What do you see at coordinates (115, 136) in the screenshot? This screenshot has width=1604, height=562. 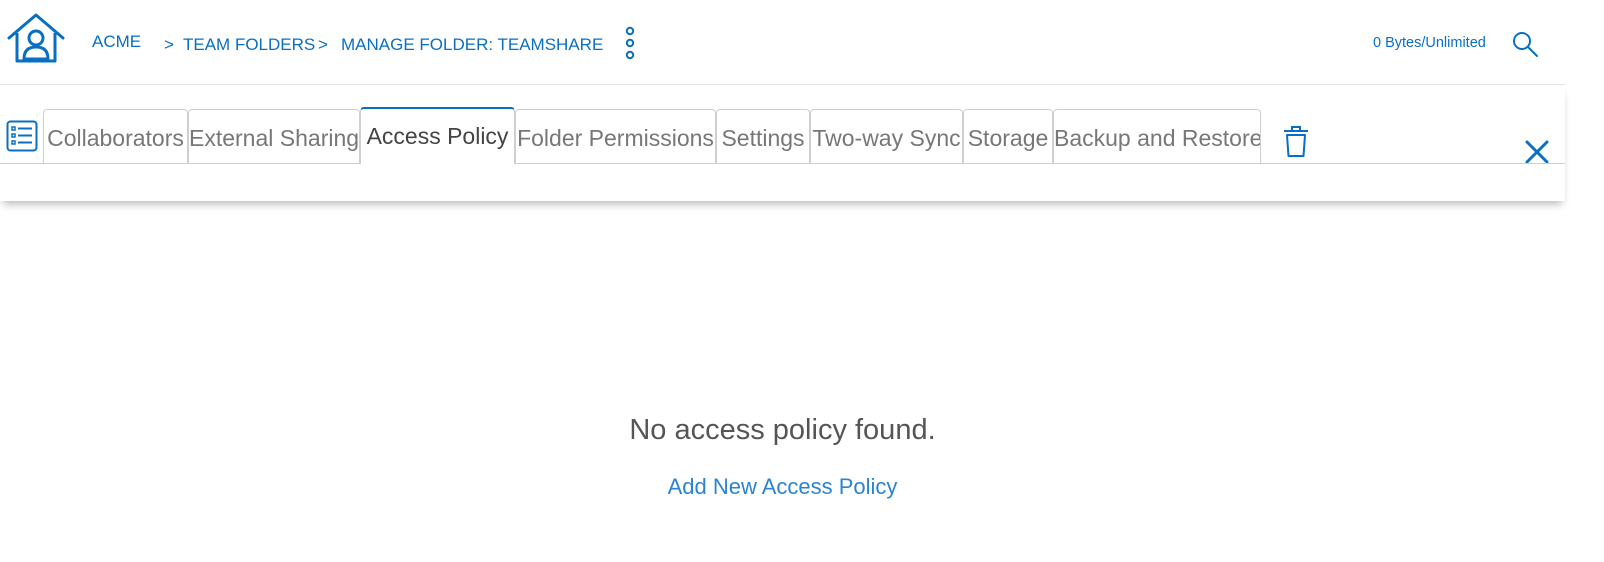 I see `tab-collaborators: Collaborators` at bounding box center [115, 136].